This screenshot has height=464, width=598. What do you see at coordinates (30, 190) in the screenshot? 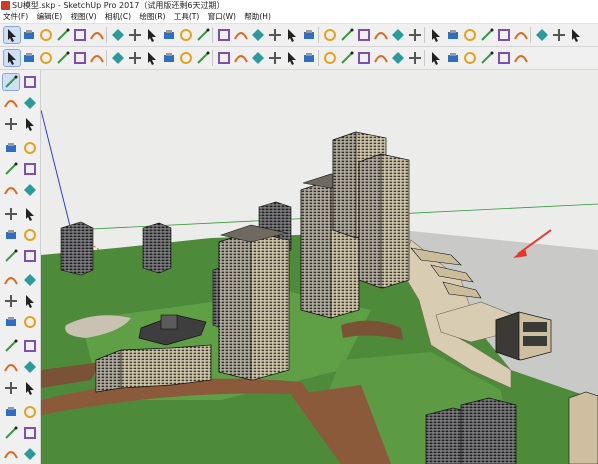
I see `two-point-arc-icon` at bounding box center [30, 190].